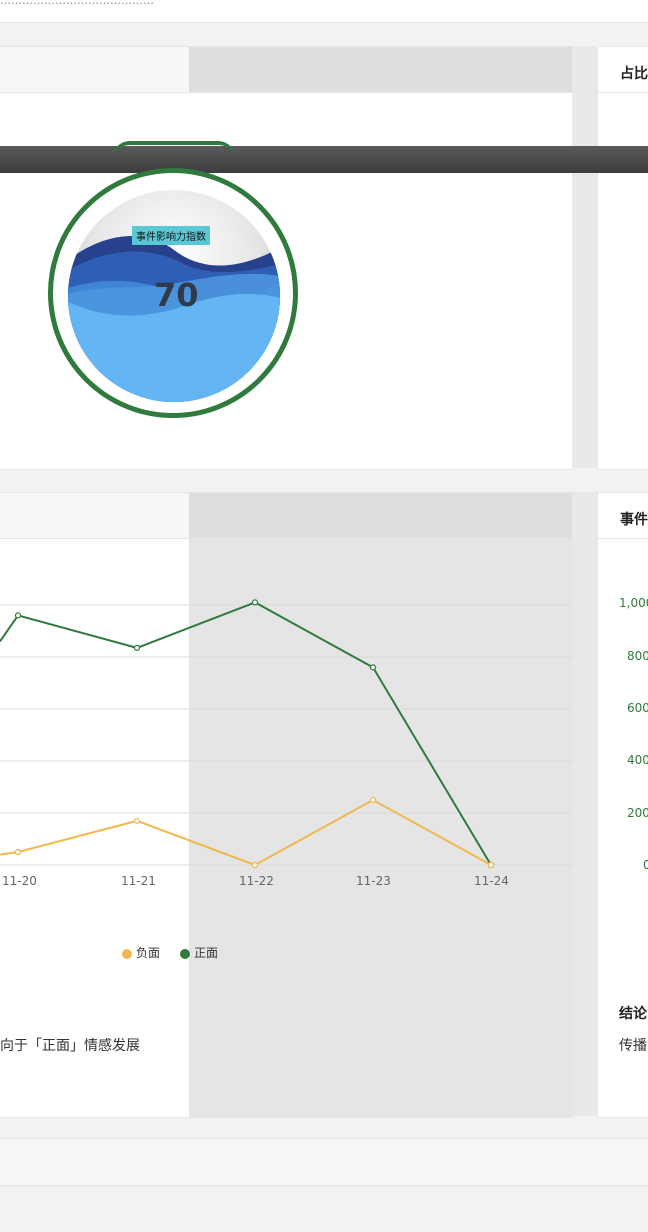  Describe the element at coordinates (246, 832) in the screenshot. I see `series-line` at that location.